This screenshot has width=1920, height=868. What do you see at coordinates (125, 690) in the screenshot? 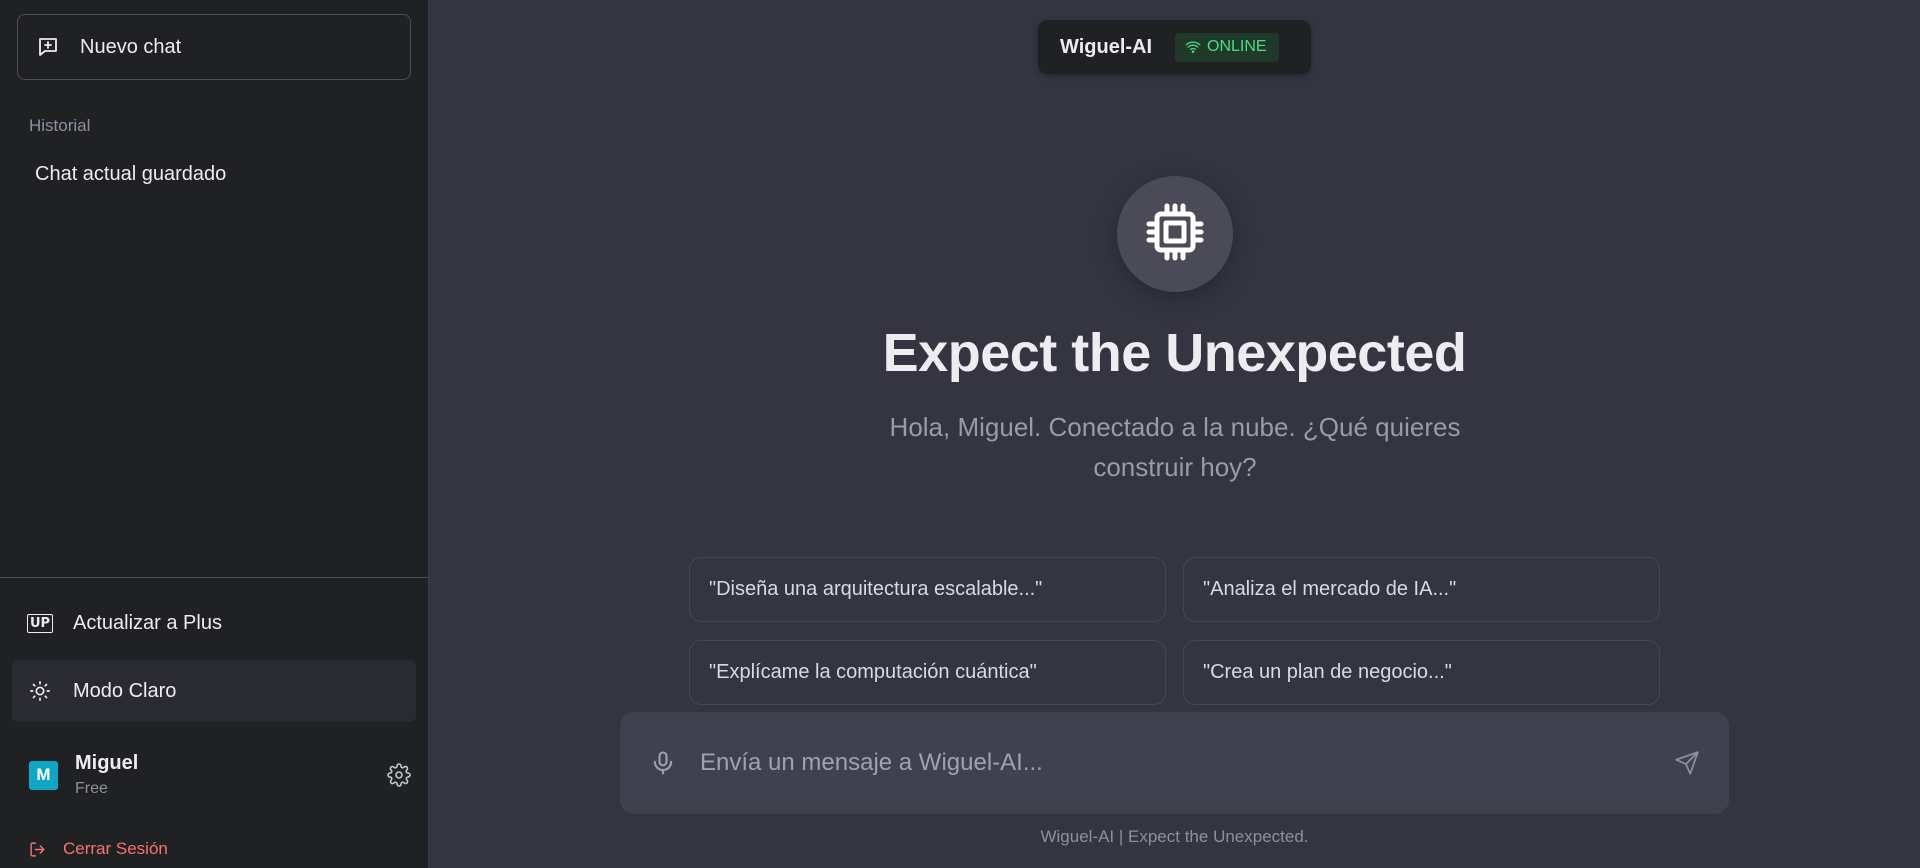
I see `light-mode-label: Modo Claro` at bounding box center [125, 690].